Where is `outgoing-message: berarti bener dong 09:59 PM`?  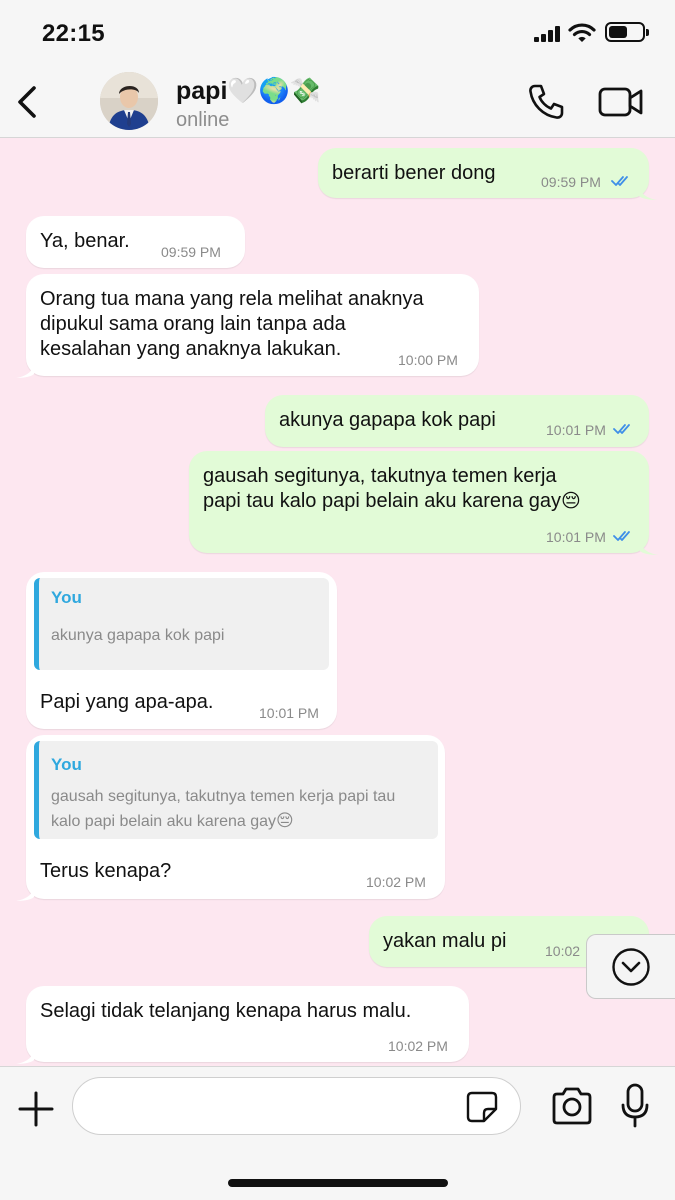 outgoing-message: berarti bener dong 09:59 PM is located at coordinates (487, 174).